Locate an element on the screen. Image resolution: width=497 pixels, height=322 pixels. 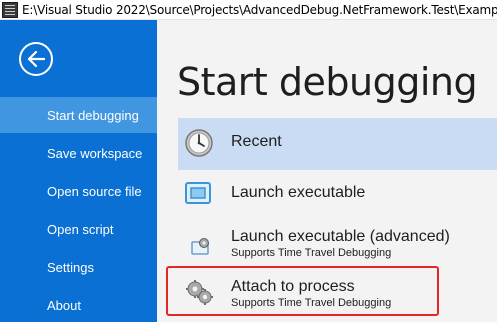
back-button is located at coordinates (36, 59).